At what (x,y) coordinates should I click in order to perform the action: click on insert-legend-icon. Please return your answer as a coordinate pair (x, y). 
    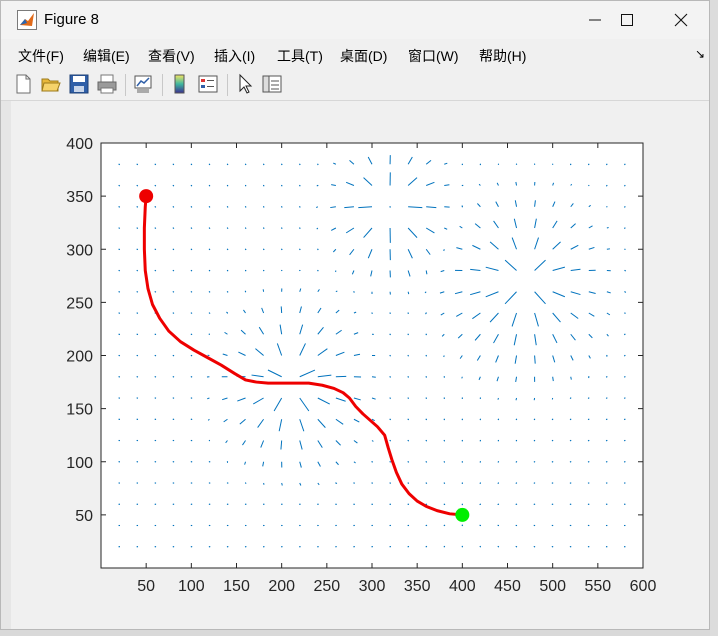
    Looking at the image, I should click on (208, 84).